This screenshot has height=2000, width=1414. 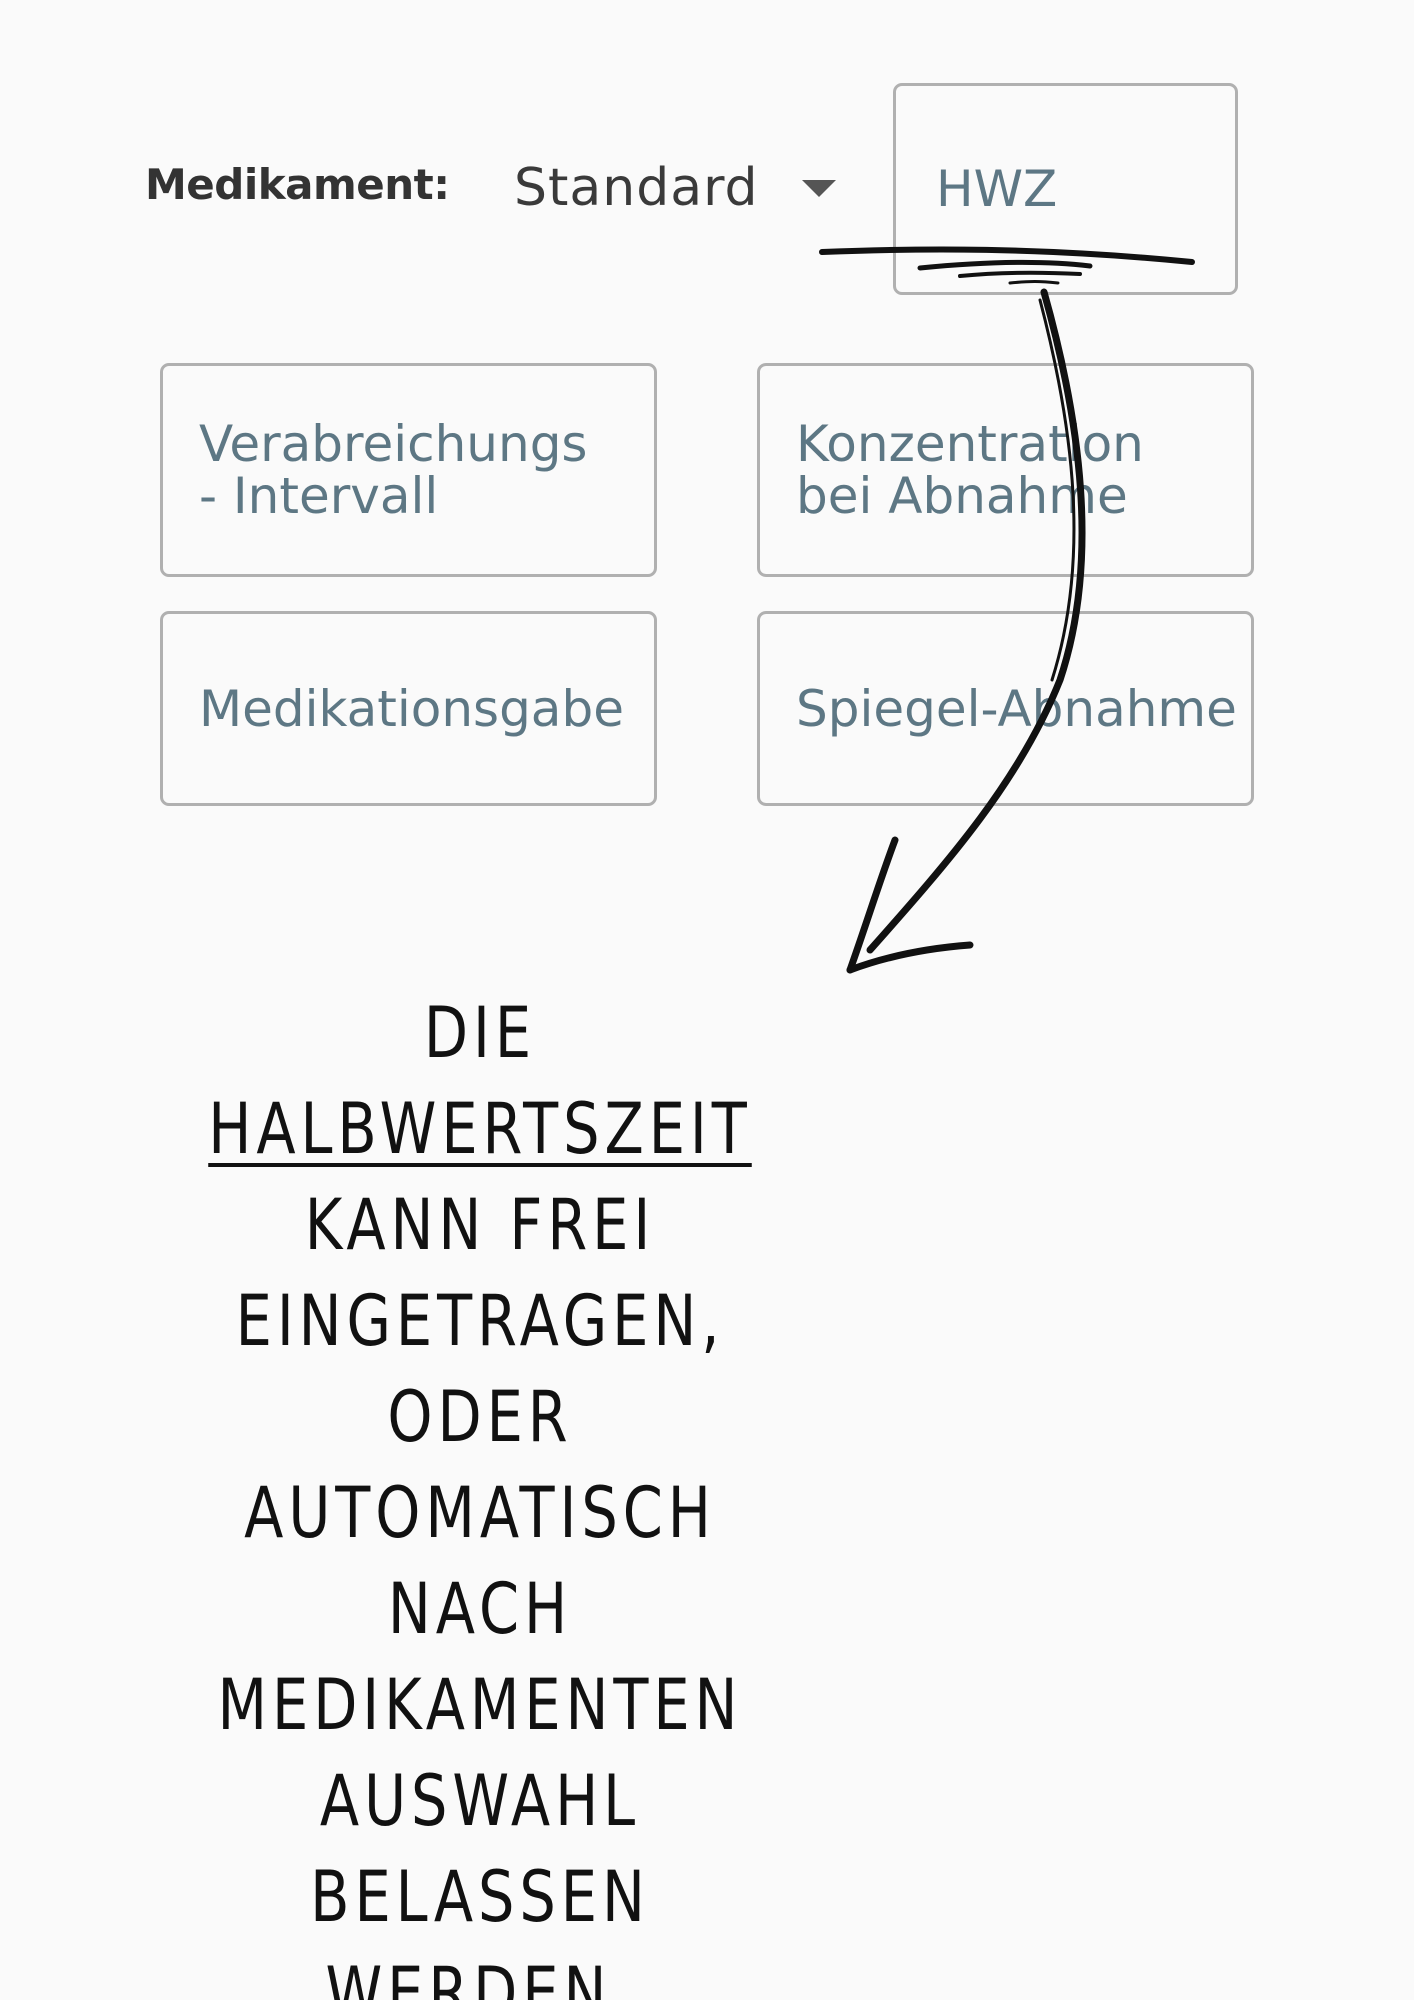 I want to click on medikationsgabe-field: Medikationsgabe, so click(x=408, y=708).